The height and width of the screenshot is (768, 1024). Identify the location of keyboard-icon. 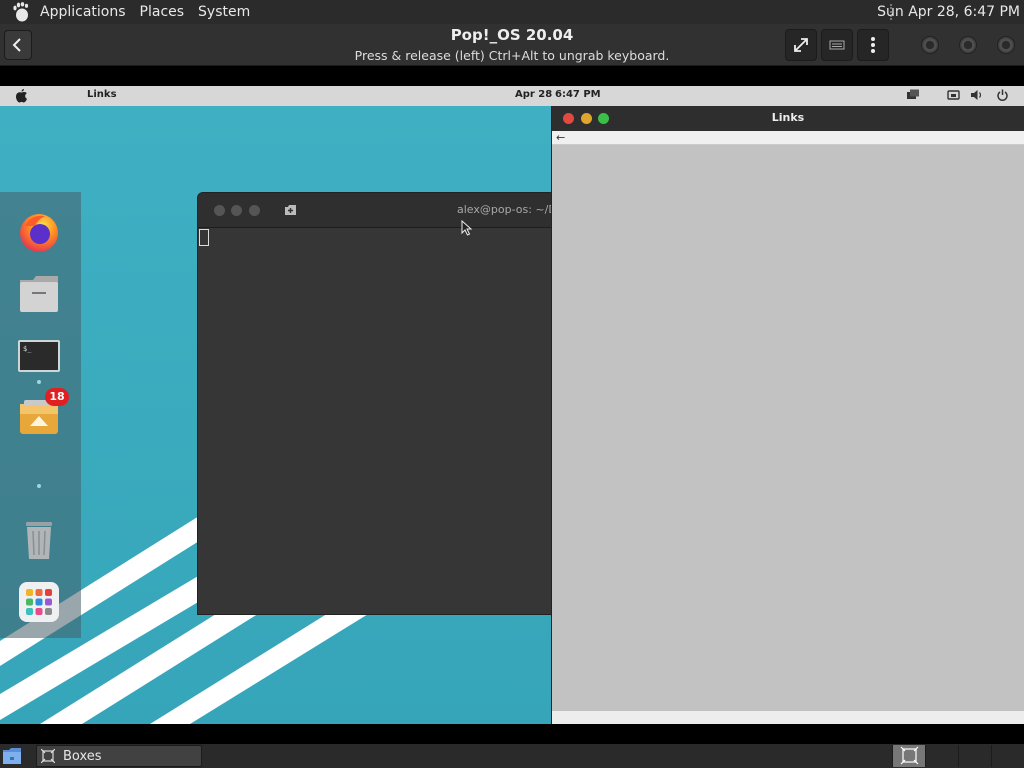
(837, 45).